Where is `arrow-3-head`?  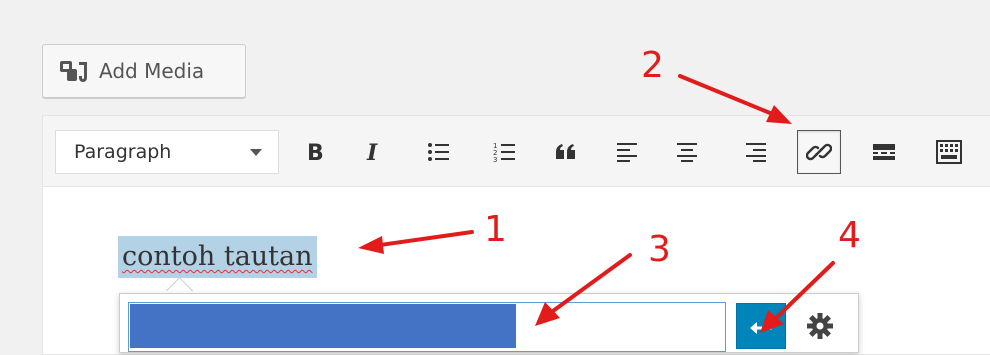
arrow-3-head is located at coordinates (547, 314).